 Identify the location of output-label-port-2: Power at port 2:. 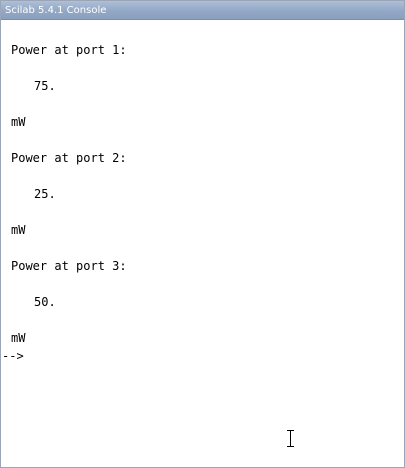
(69, 158).